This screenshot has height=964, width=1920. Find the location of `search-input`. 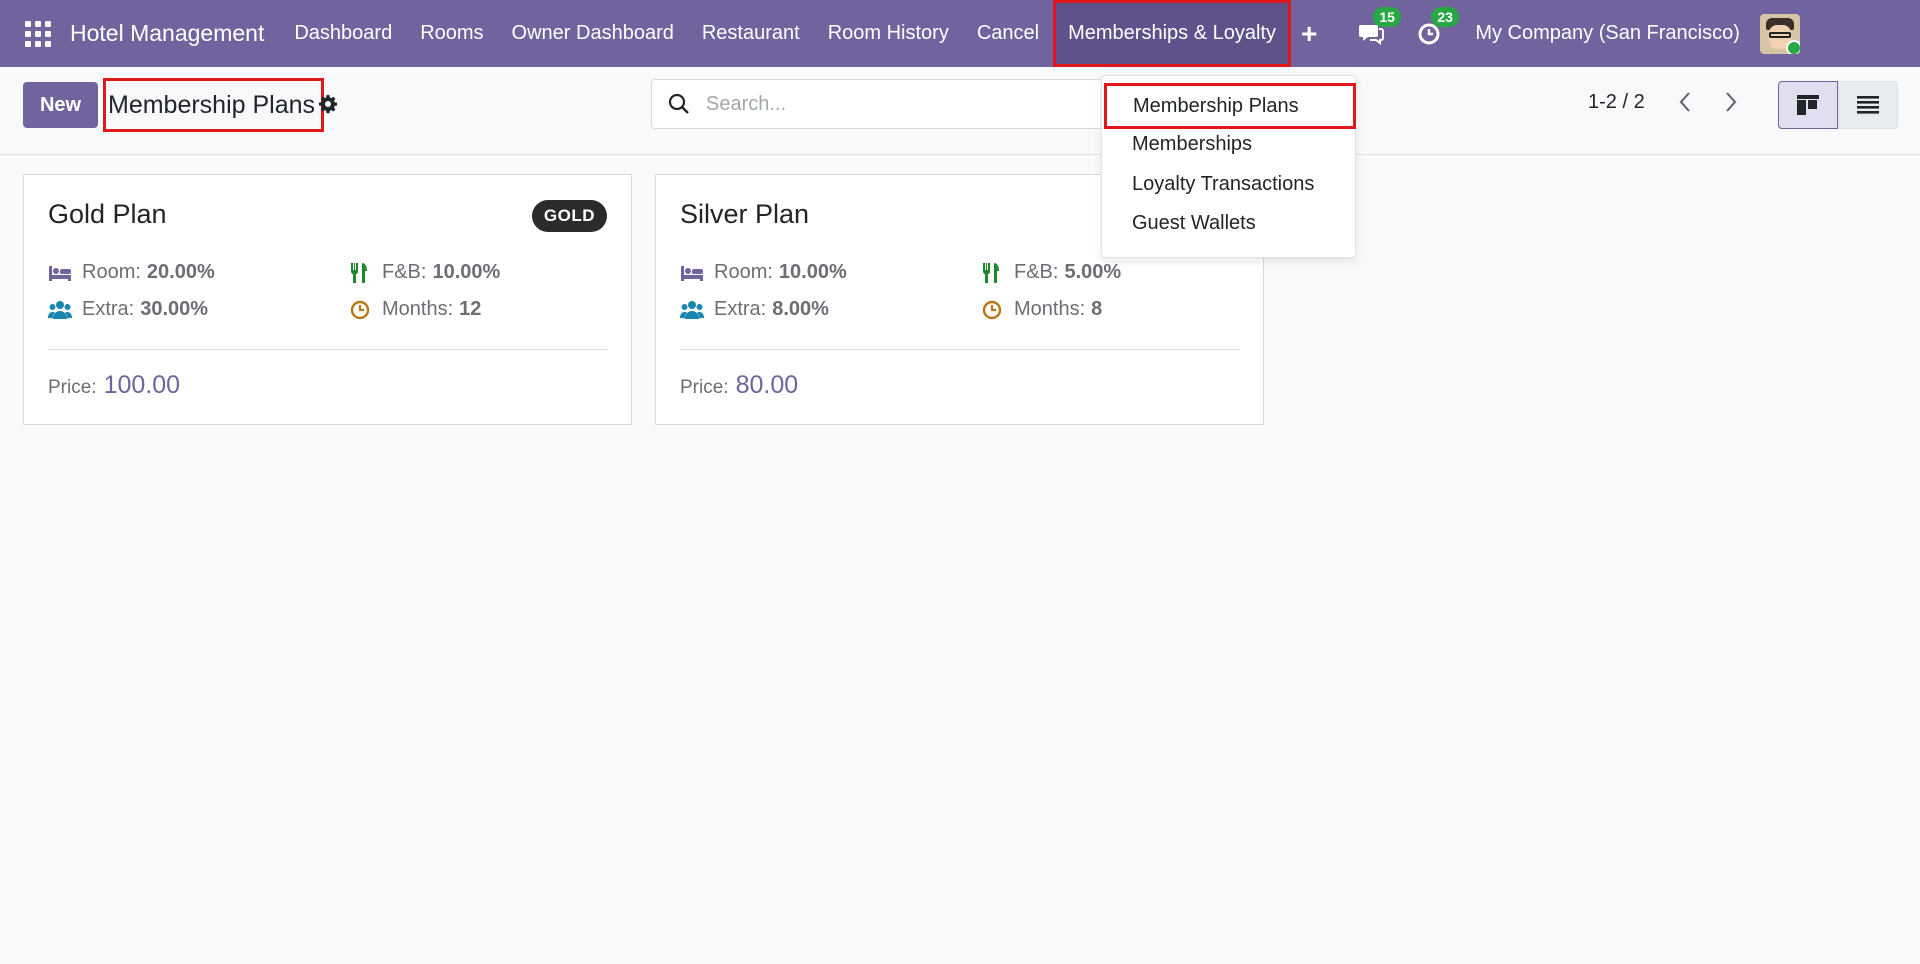

search-input is located at coordinates (856, 104).